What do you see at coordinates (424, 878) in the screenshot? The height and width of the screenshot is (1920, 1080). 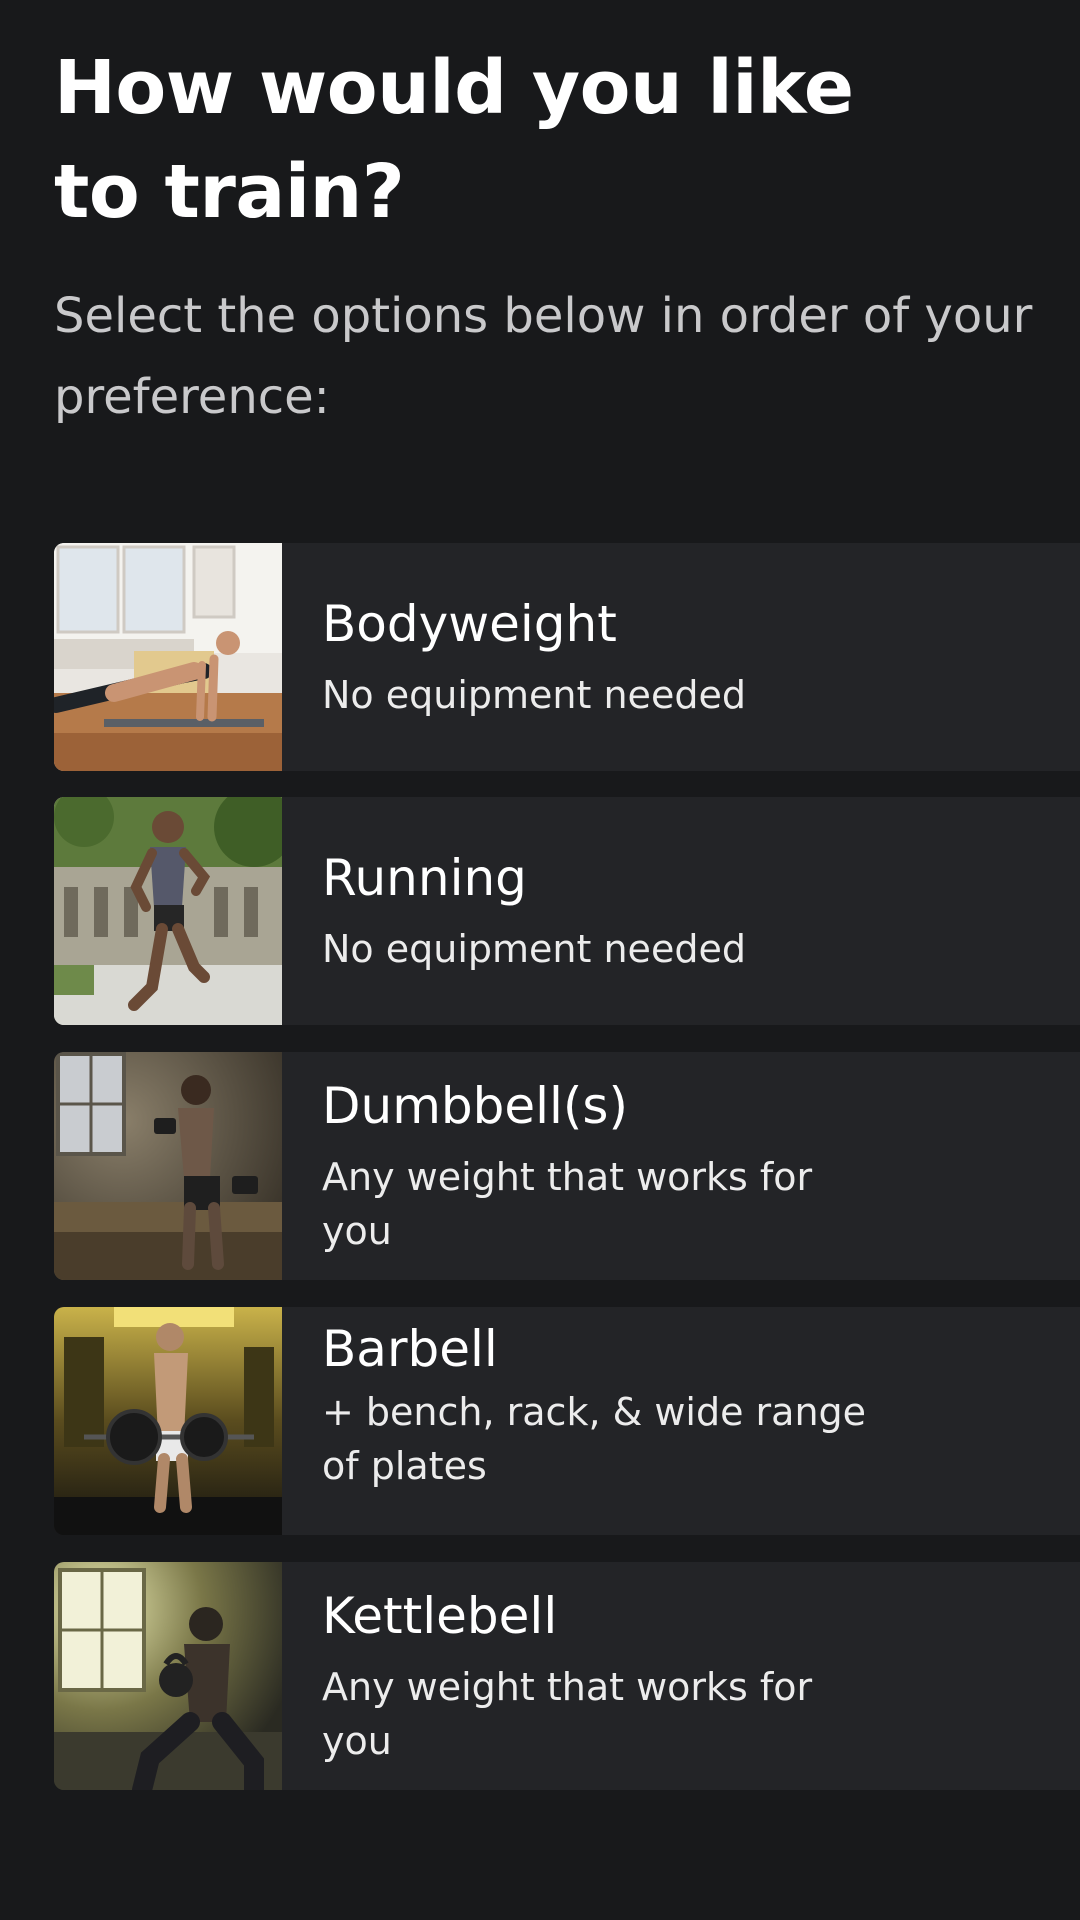 I see `option-title: Running` at bounding box center [424, 878].